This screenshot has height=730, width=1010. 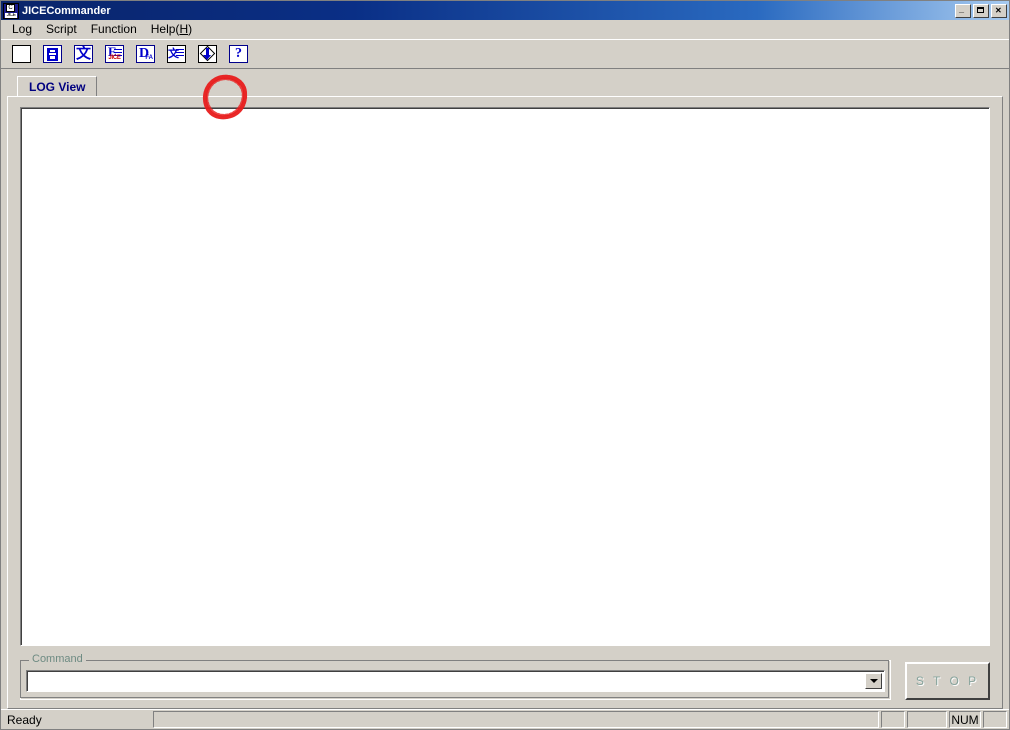 What do you see at coordinates (57, 659) in the screenshot?
I see `command-group-label: Command` at bounding box center [57, 659].